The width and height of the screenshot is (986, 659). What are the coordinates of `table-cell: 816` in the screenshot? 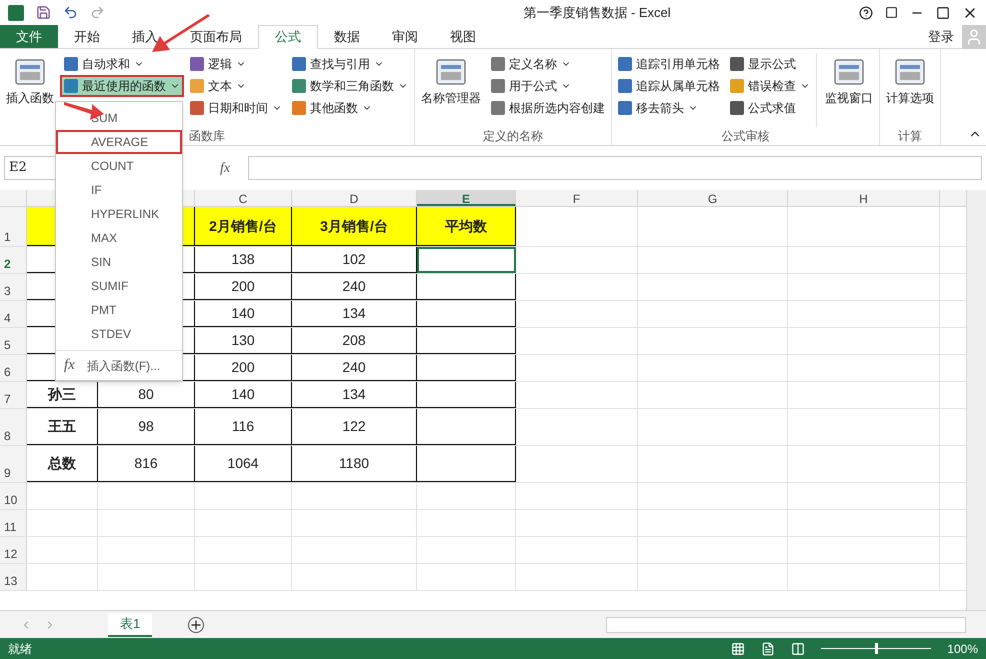 It's located at (146, 464).